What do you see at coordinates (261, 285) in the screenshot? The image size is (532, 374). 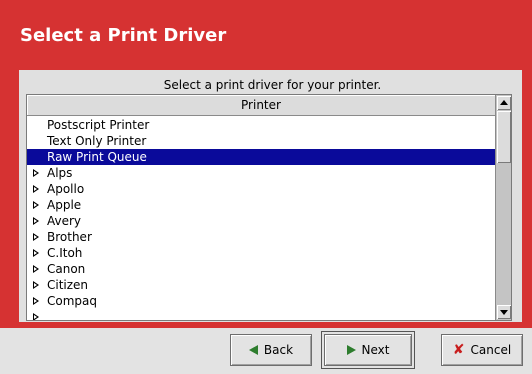 I see `list-item-citizen: Citizen` at bounding box center [261, 285].